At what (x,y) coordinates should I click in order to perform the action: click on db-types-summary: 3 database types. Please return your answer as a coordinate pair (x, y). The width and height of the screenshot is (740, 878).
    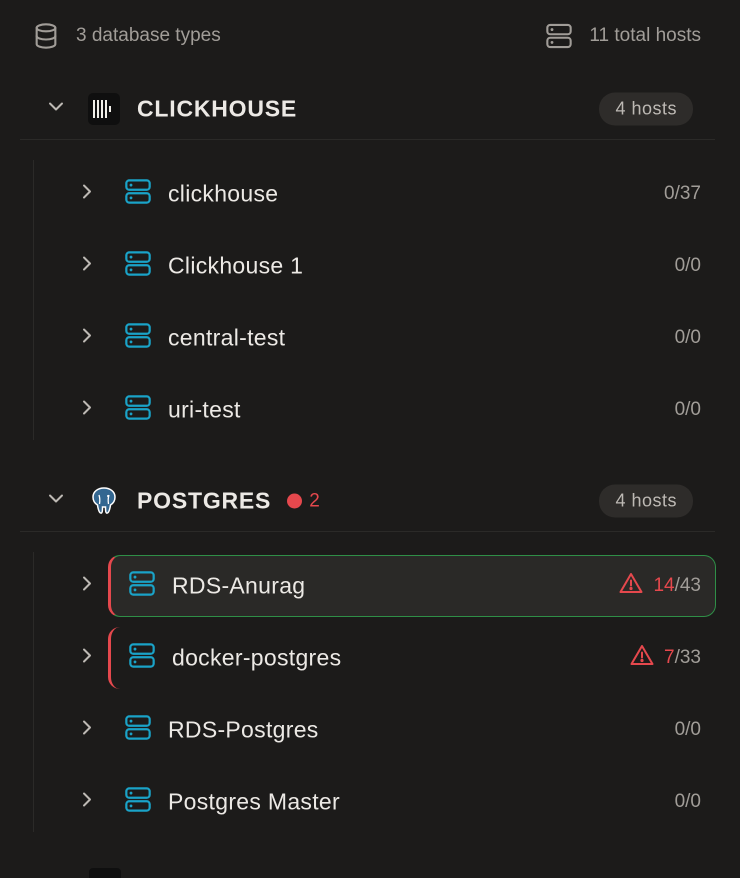
    Looking at the image, I should click on (126, 36).